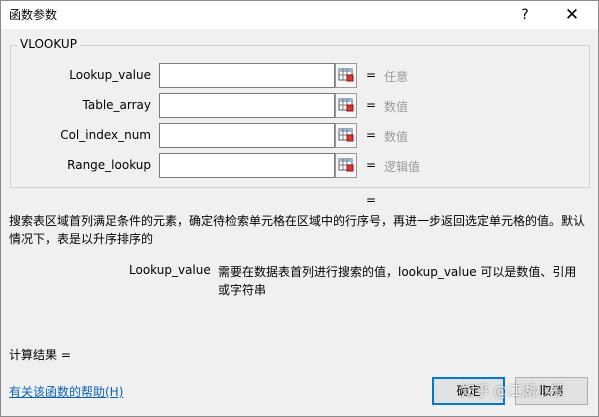 The image size is (599, 417). What do you see at coordinates (40, 355) in the screenshot?
I see `calc-result-label: 计算结果 =` at bounding box center [40, 355].